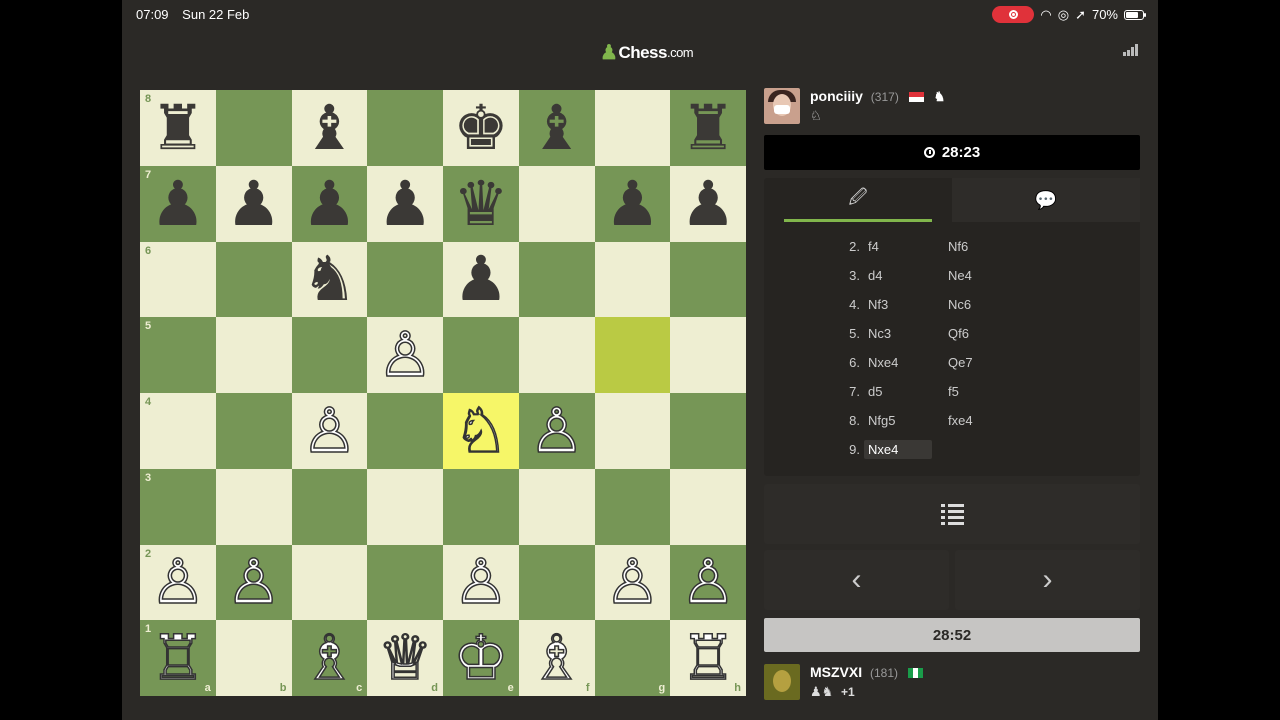 Image resolution: width=1280 pixels, height=720 pixels. What do you see at coordinates (405, 128) in the screenshot?
I see `square-d8` at bounding box center [405, 128].